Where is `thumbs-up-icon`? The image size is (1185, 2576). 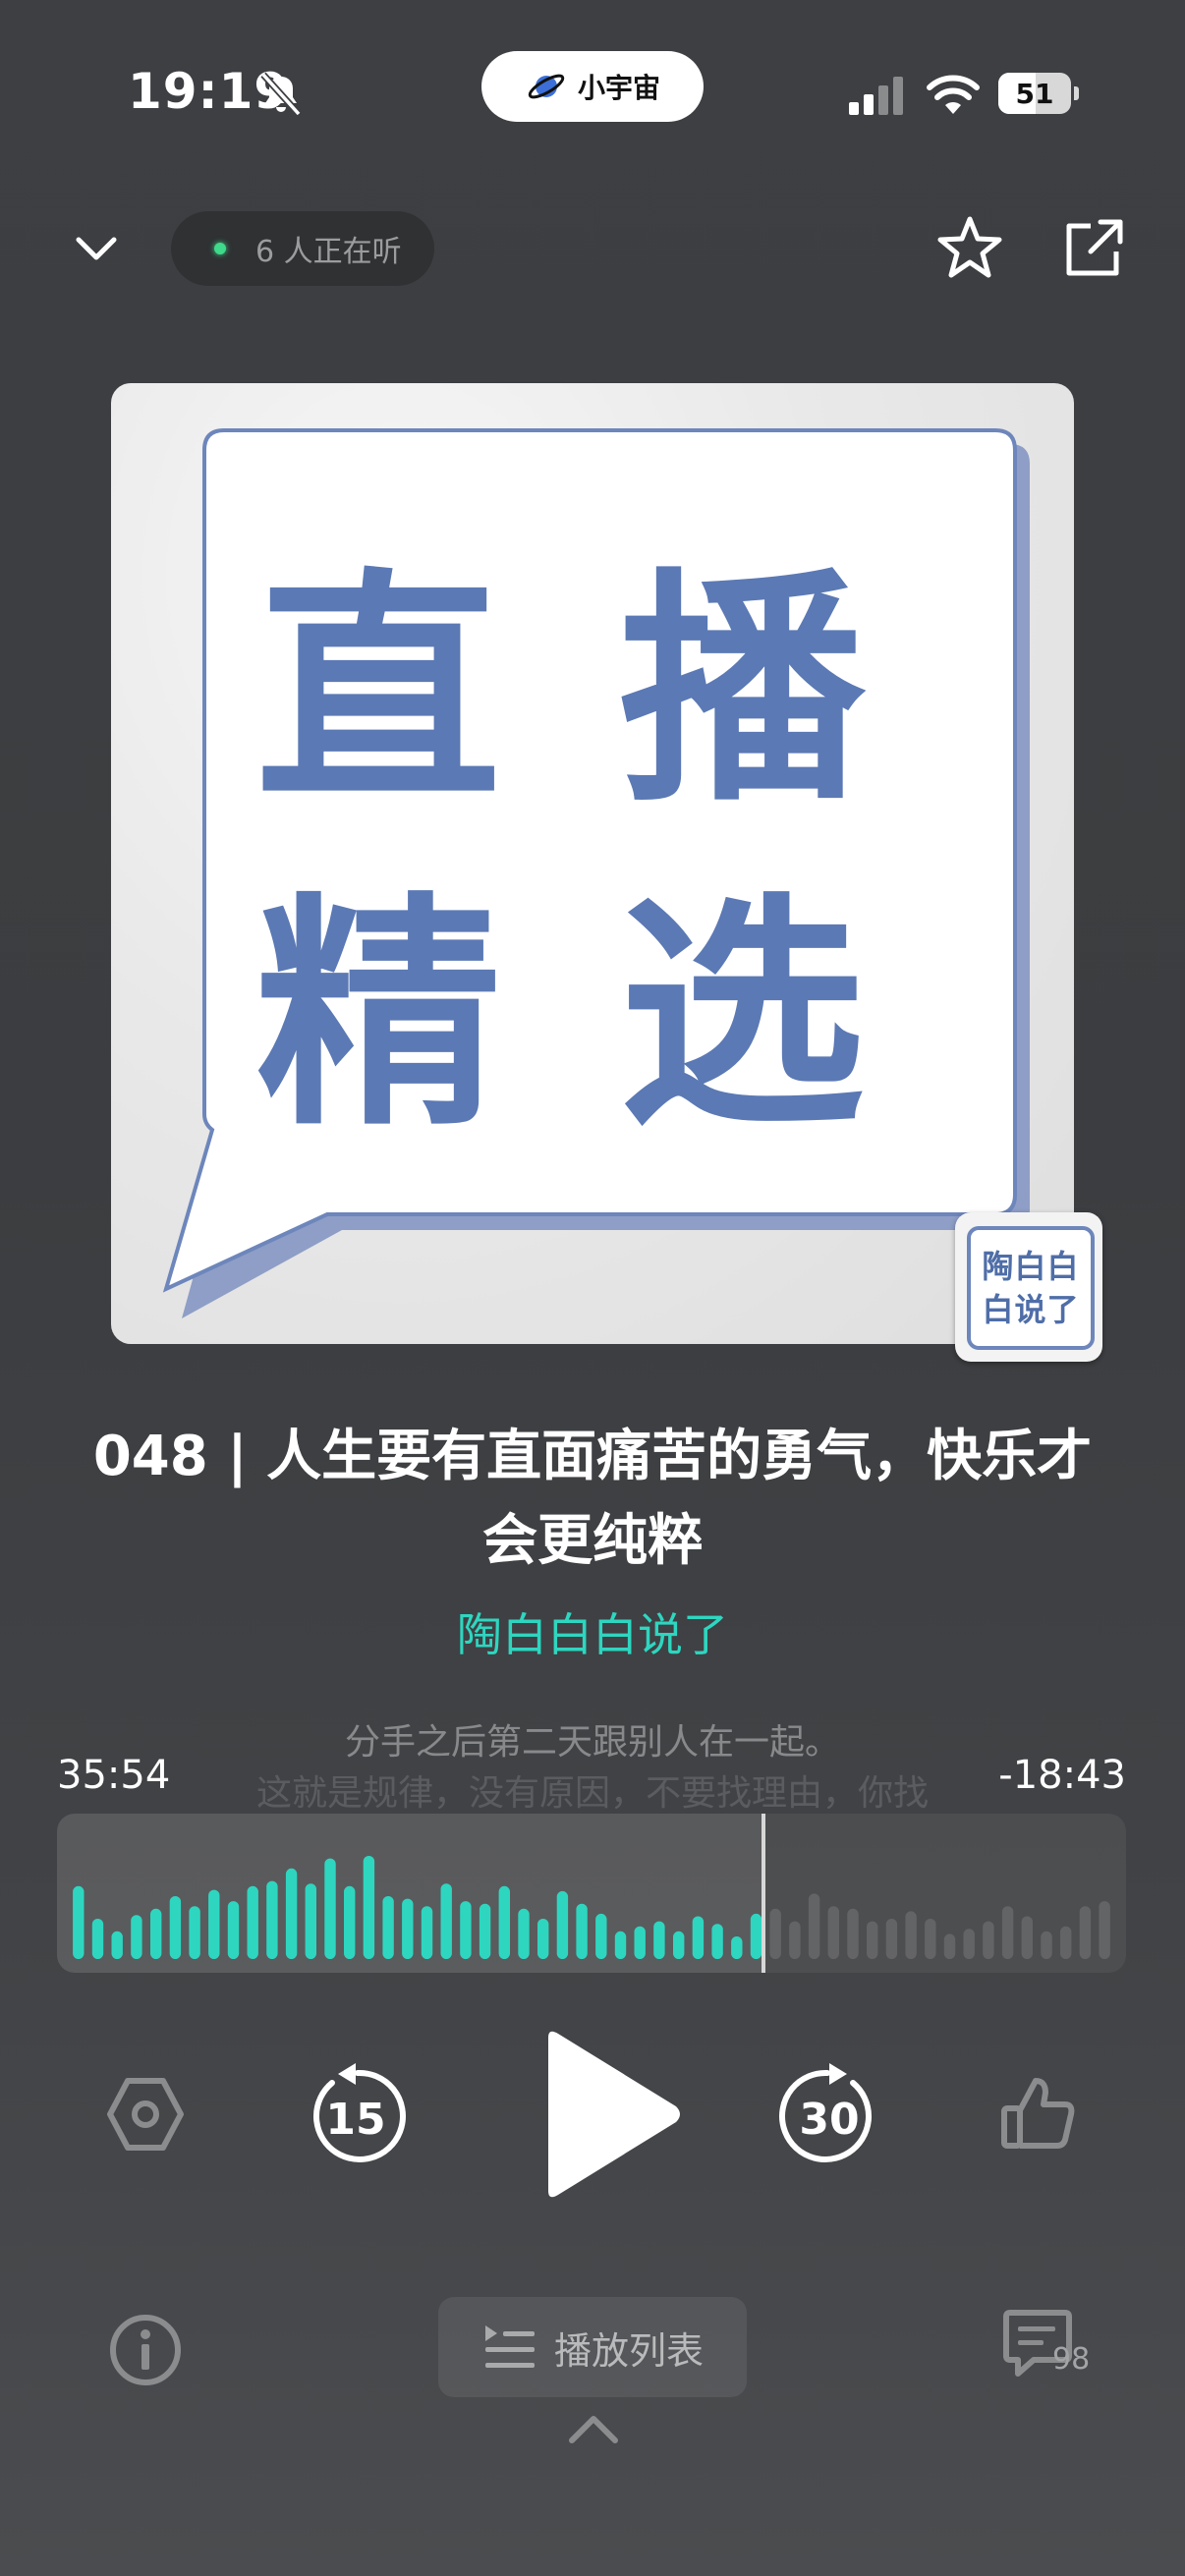
thumbs-up-icon is located at coordinates (1038, 2113).